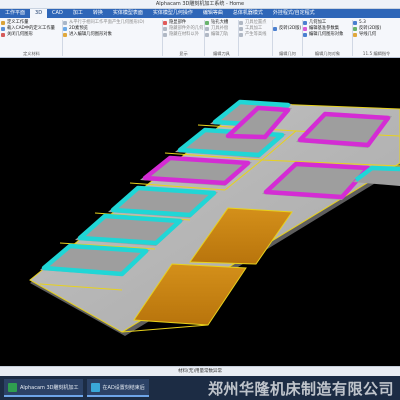 The image size is (400, 400). I want to click on ribbon-group-view: 从平行于相同工作平面产生几何图形(D) 2D素预览 进入编辑几何图形对象, so click(113, 38).